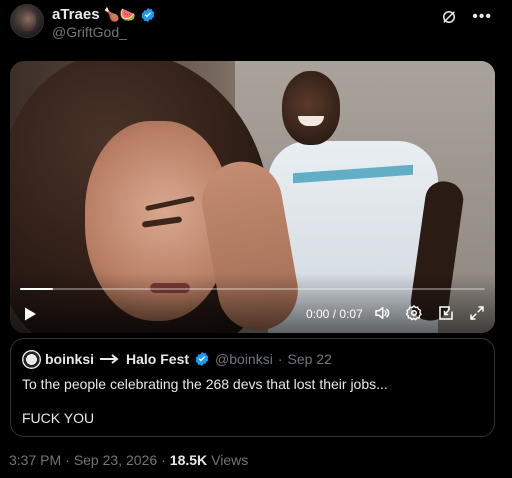 The image size is (512, 478). Describe the element at coordinates (36, 289) in the screenshot. I see `video-progress-fill` at that location.